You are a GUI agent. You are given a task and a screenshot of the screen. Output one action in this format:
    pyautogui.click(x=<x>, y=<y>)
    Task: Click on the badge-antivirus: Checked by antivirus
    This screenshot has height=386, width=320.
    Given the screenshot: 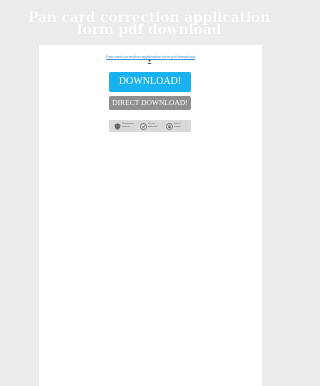 What is the action you would take?
    pyautogui.click(x=124, y=126)
    